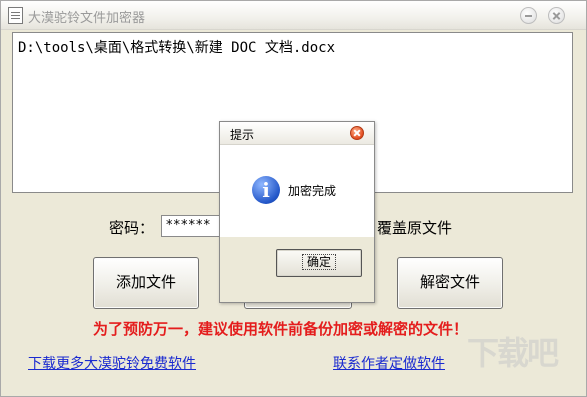 The image size is (587, 397). I want to click on dialog-title-bar: 提示, so click(297, 133).